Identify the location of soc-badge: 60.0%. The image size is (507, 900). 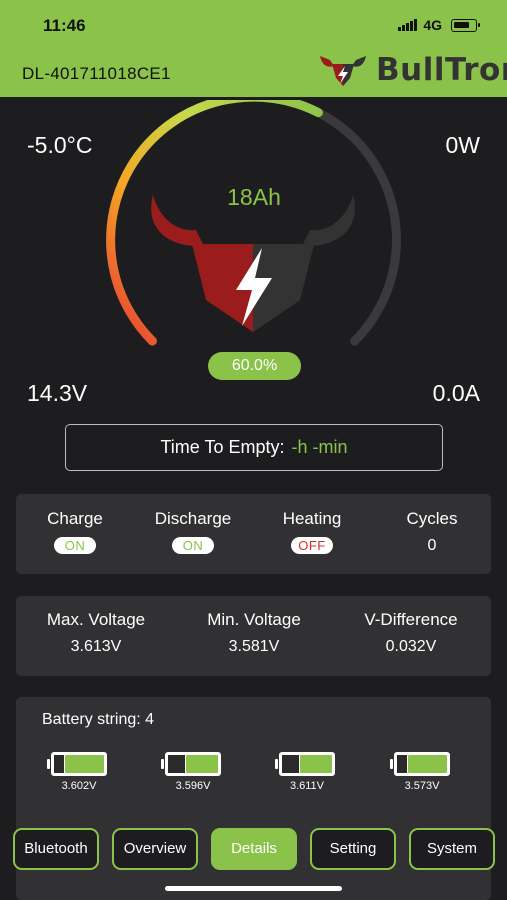
(254, 366).